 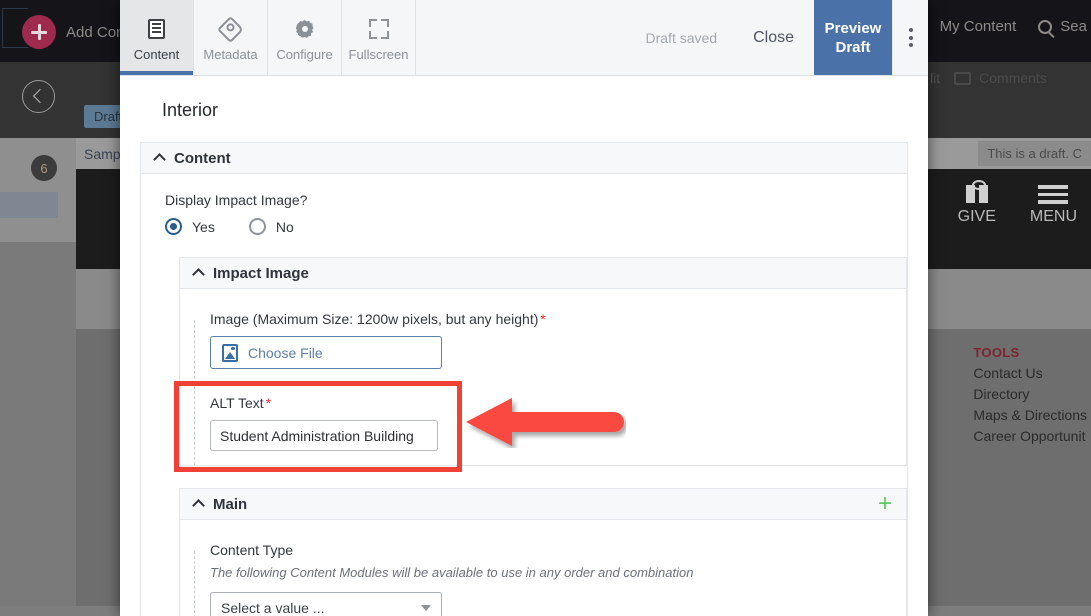 I want to click on radio-no-indicator, so click(x=257, y=226).